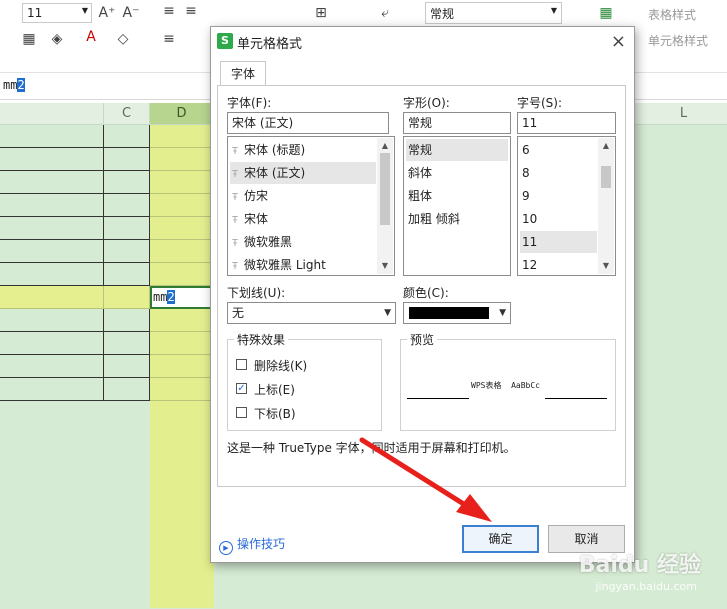  What do you see at coordinates (646, 586) in the screenshot?
I see `watermark-url: jingyan.baidu.com` at bounding box center [646, 586].